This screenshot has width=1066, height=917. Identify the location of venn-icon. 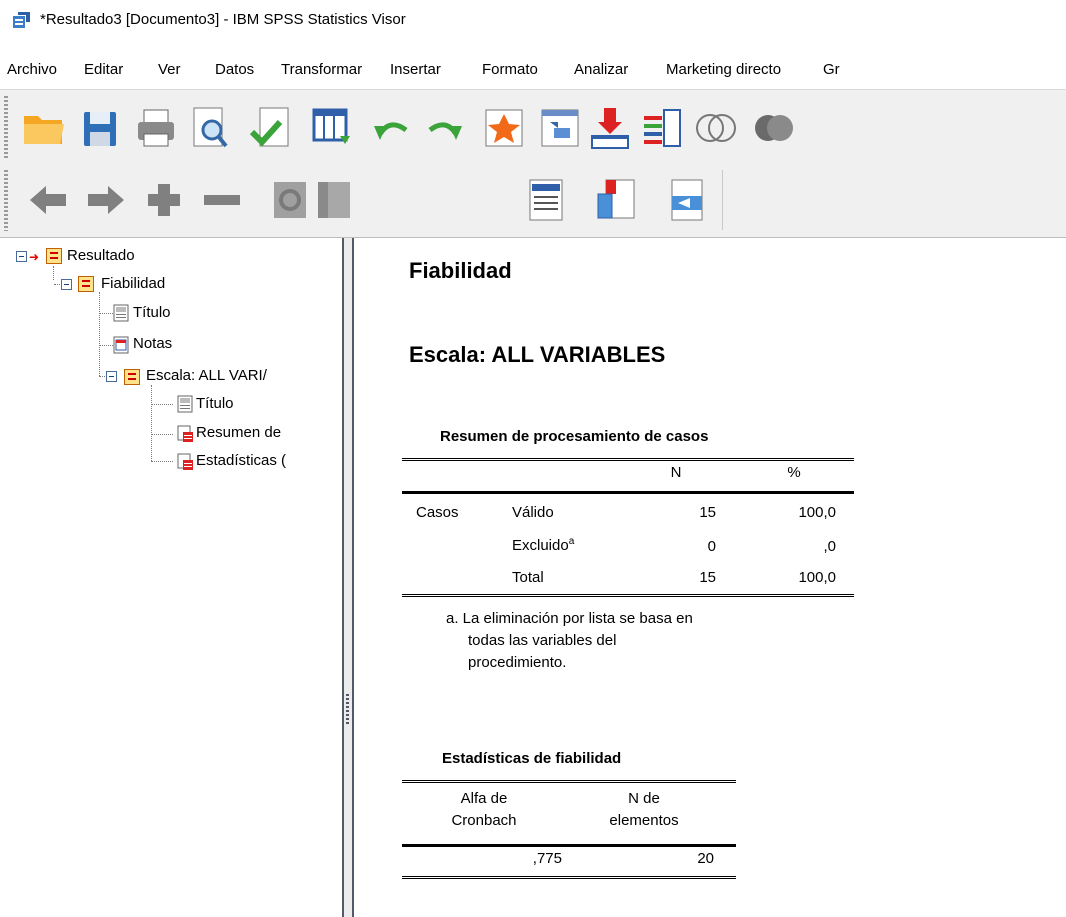
(716, 128).